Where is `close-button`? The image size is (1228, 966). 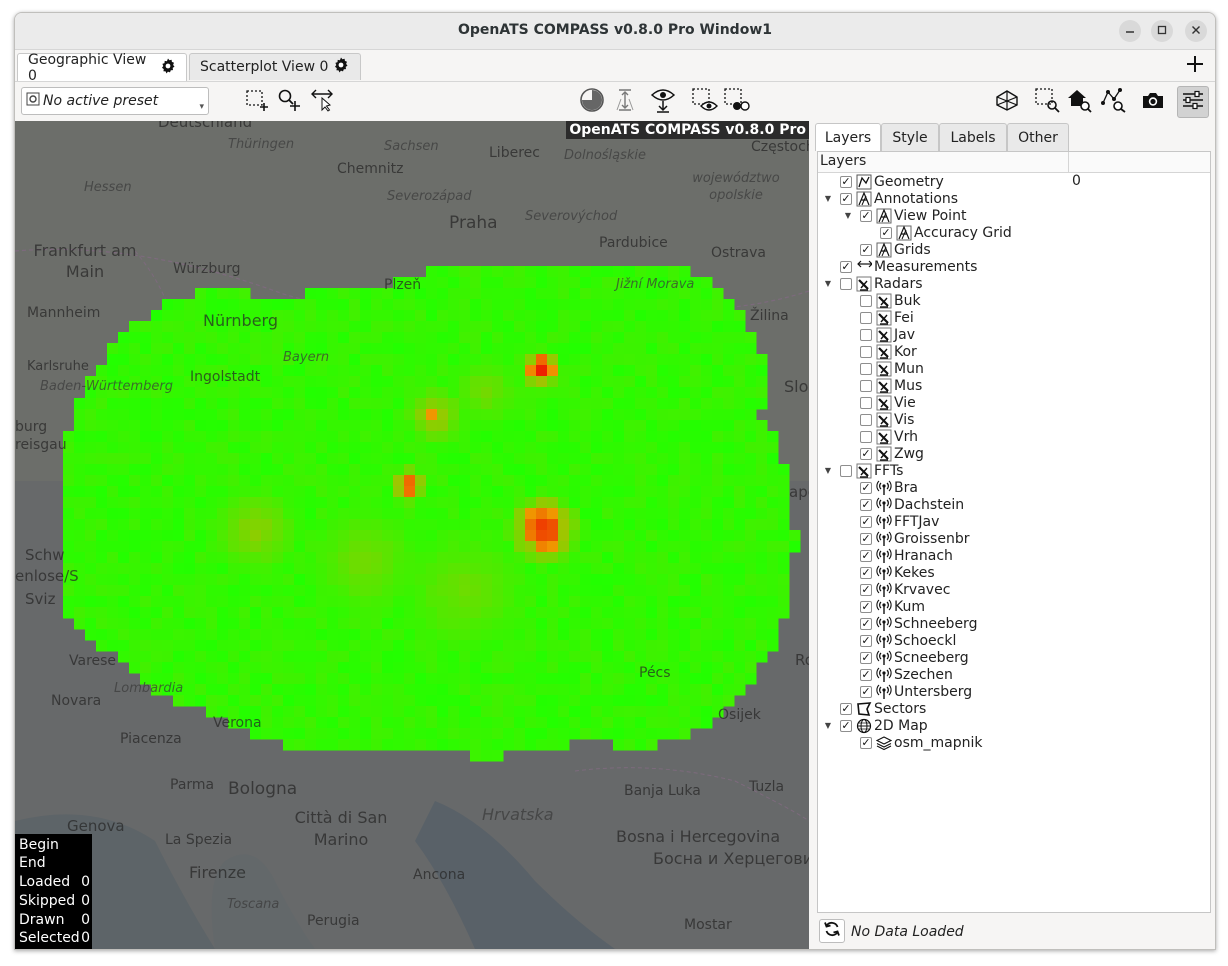
close-button is located at coordinates (1196, 31).